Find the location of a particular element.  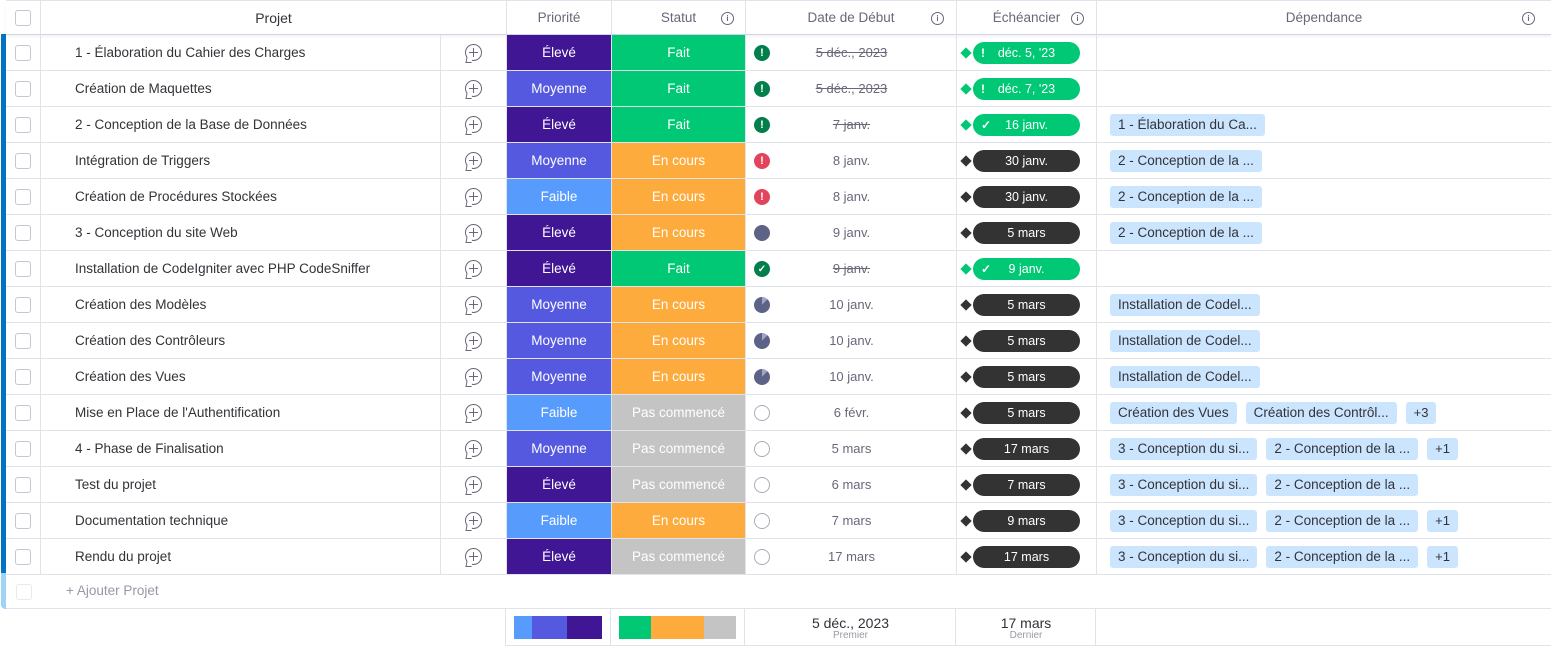

project-name: 1 - Élaboration du Cahier des Charges is located at coordinates (240, 52).